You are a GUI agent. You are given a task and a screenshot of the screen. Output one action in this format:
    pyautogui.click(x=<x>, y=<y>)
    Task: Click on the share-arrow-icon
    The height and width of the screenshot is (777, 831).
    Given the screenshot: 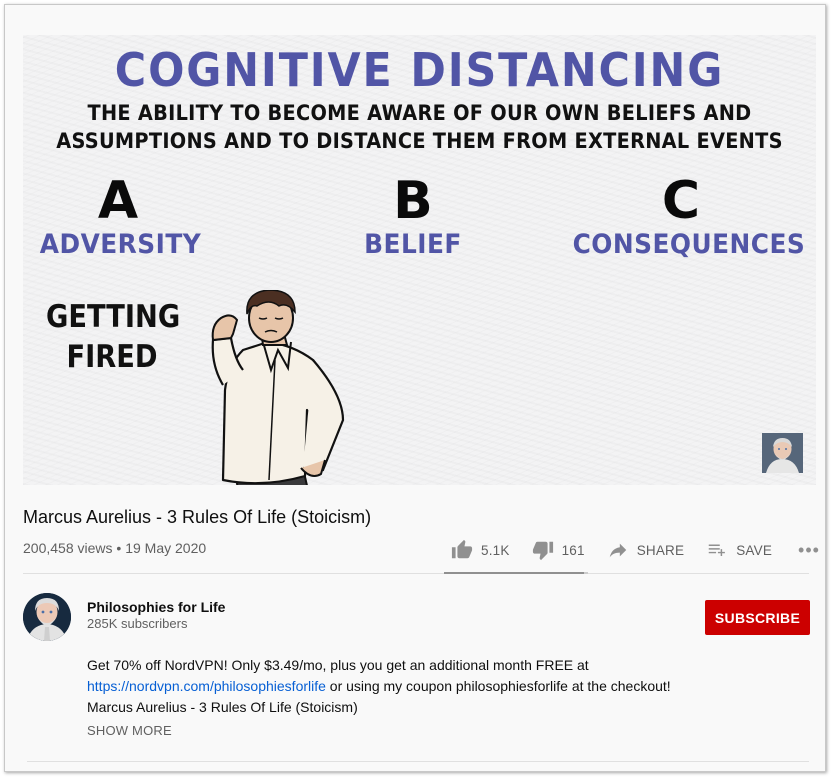 What is the action you would take?
    pyautogui.click(x=617, y=550)
    